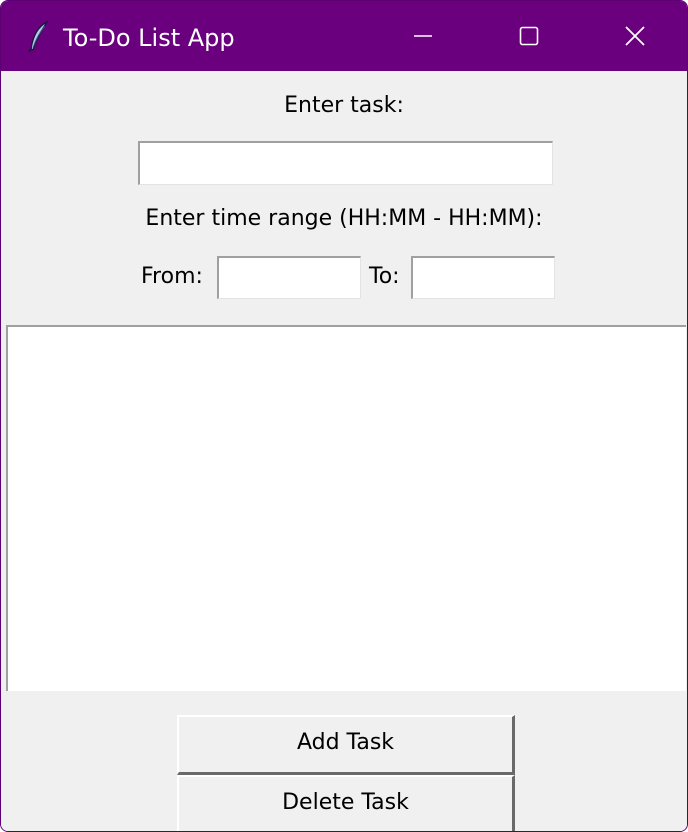  I want to click on from-label: From:, so click(172, 276).